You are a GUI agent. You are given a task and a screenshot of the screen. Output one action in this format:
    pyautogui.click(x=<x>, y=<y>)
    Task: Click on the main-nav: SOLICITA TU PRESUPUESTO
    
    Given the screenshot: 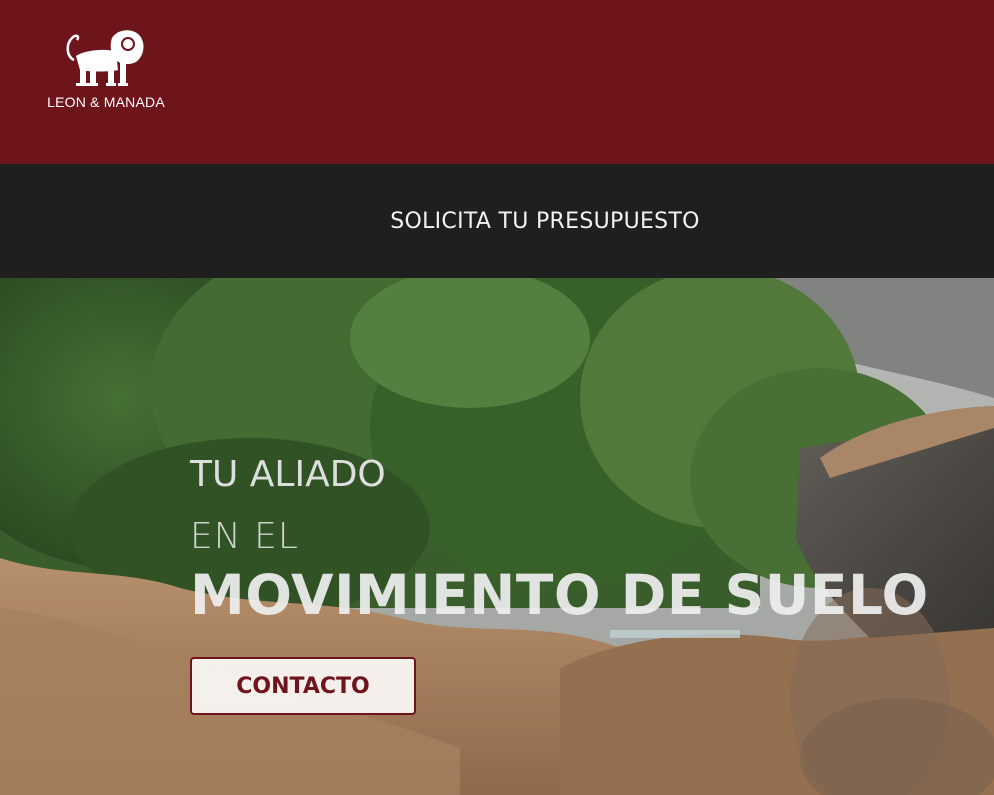 What is the action you would take?
    pyautogui.click(x=497, y=221)
    